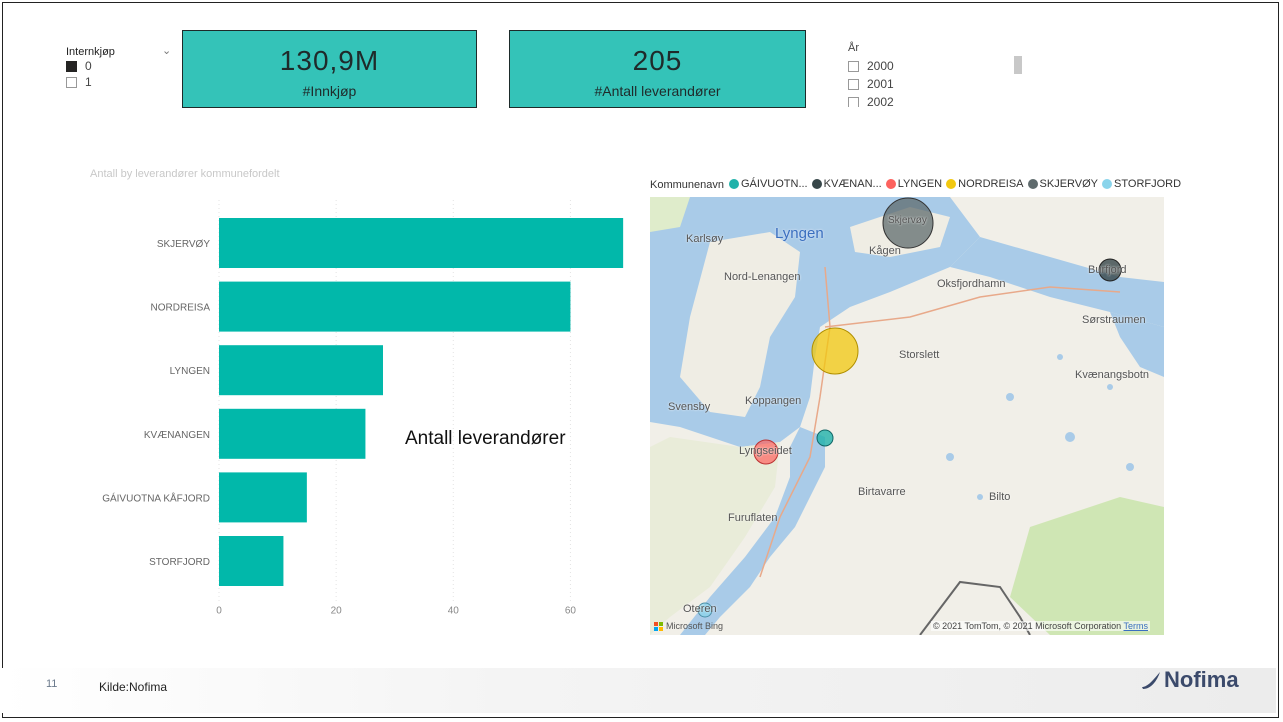 This screenshot has width=1283, height=722. What do you see at coordinates (190, 371) in the screenshot?
I see `category-label: LYNGEN` at bounding box center [190, 371].